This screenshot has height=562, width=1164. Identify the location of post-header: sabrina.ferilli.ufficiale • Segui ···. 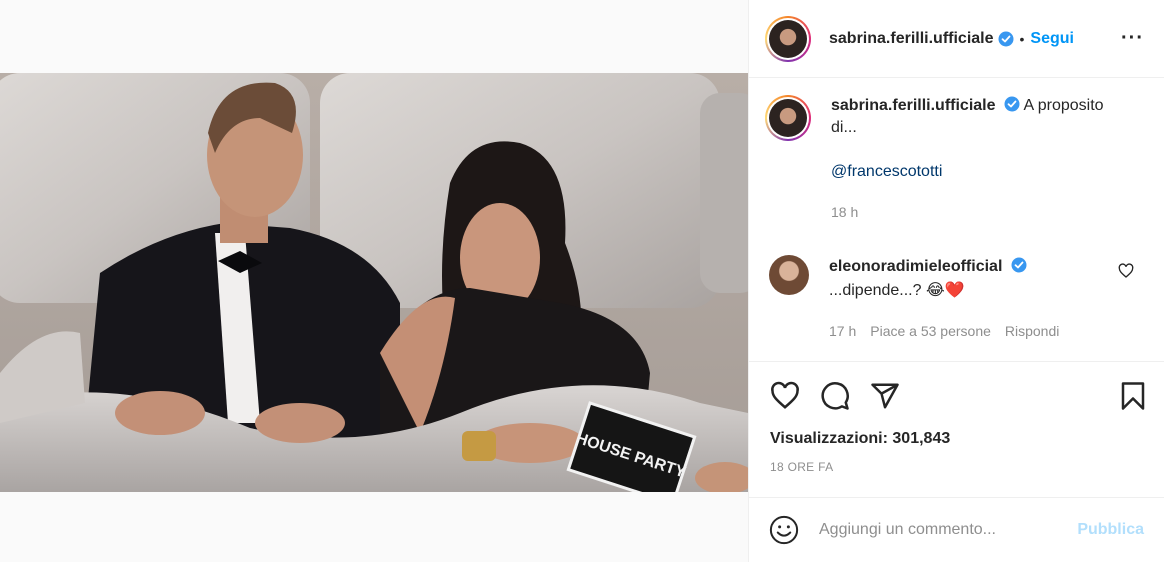
(956, 39).